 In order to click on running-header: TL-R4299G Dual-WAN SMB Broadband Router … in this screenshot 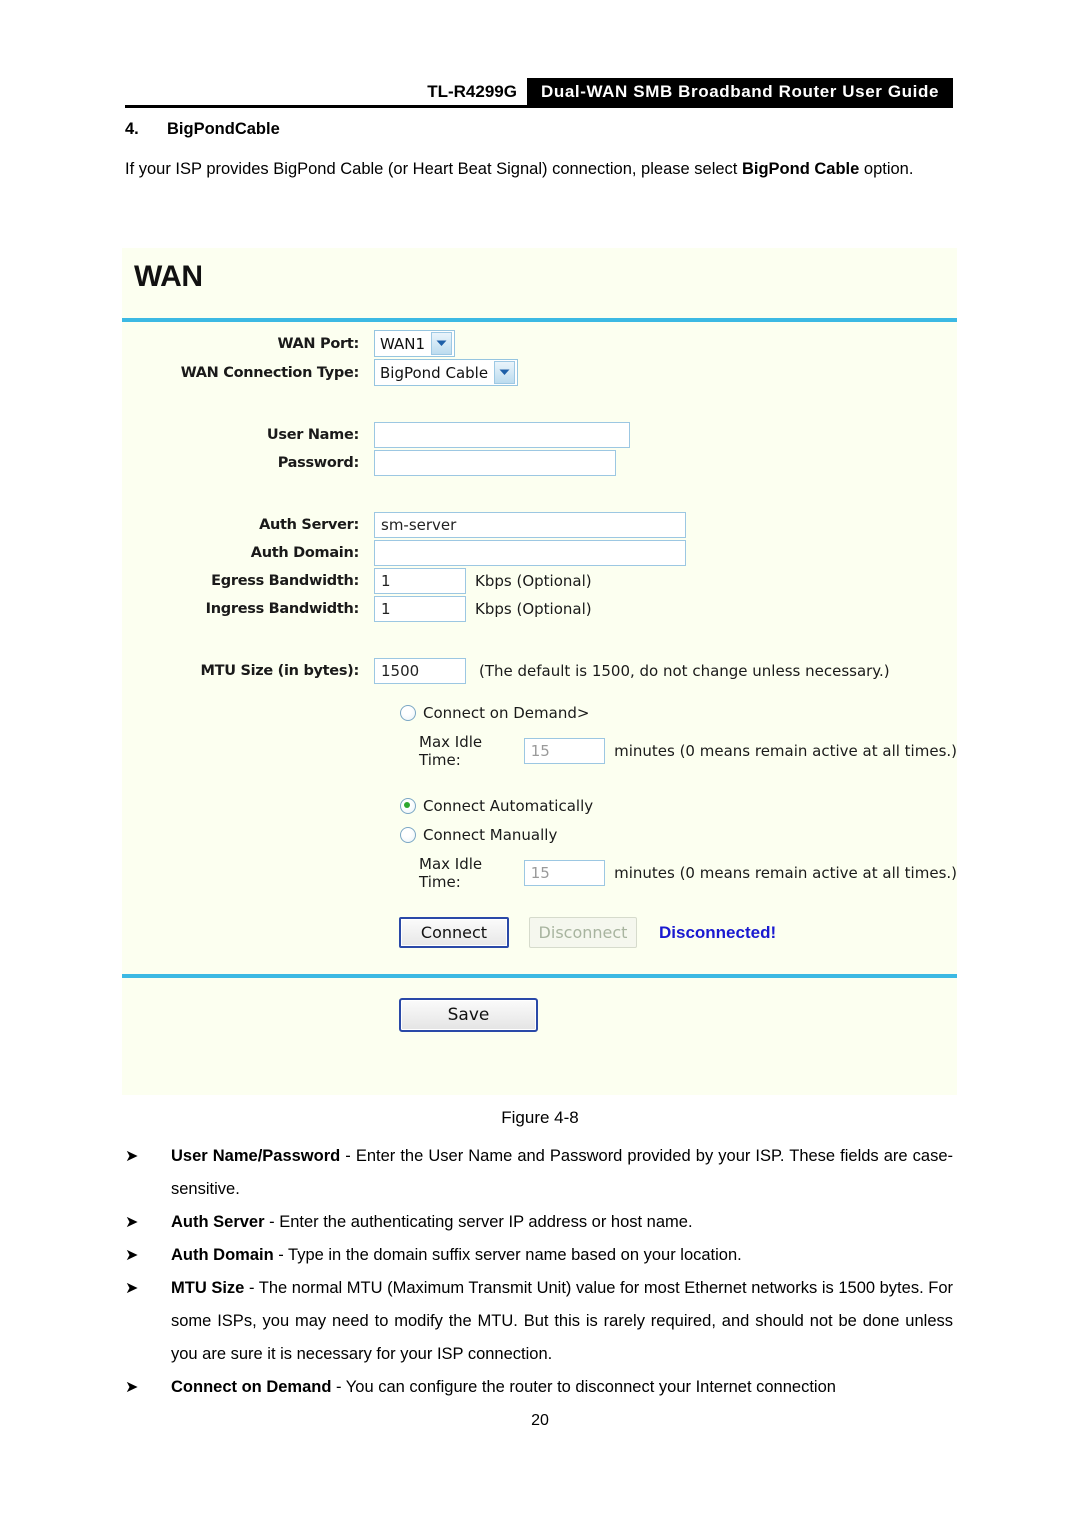, I will do `click(539, 93)`.